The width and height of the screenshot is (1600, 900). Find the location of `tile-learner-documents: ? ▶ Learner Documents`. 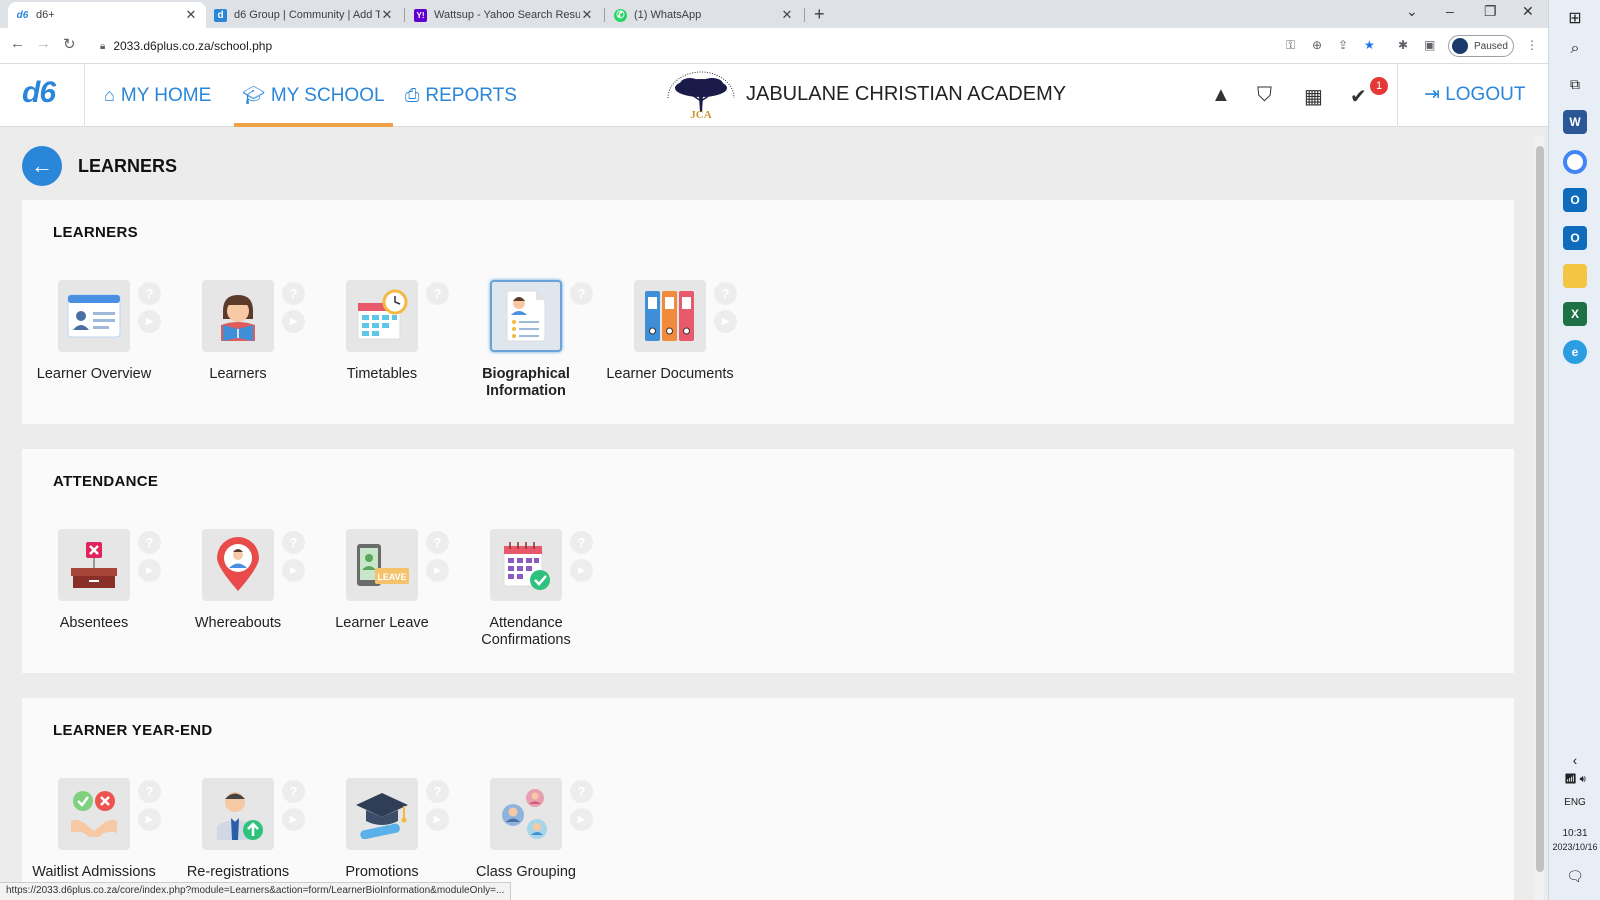

tile-learner-documents: ? ▶ Learner Documents is located at coordinates (670, 345).